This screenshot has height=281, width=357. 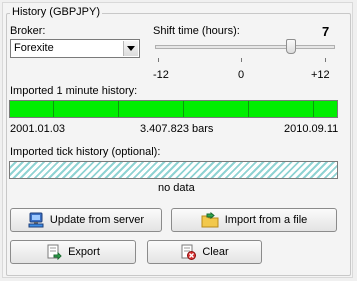 I want to click on import-from-file-button: Import from a file, so click(x=254, y=220).